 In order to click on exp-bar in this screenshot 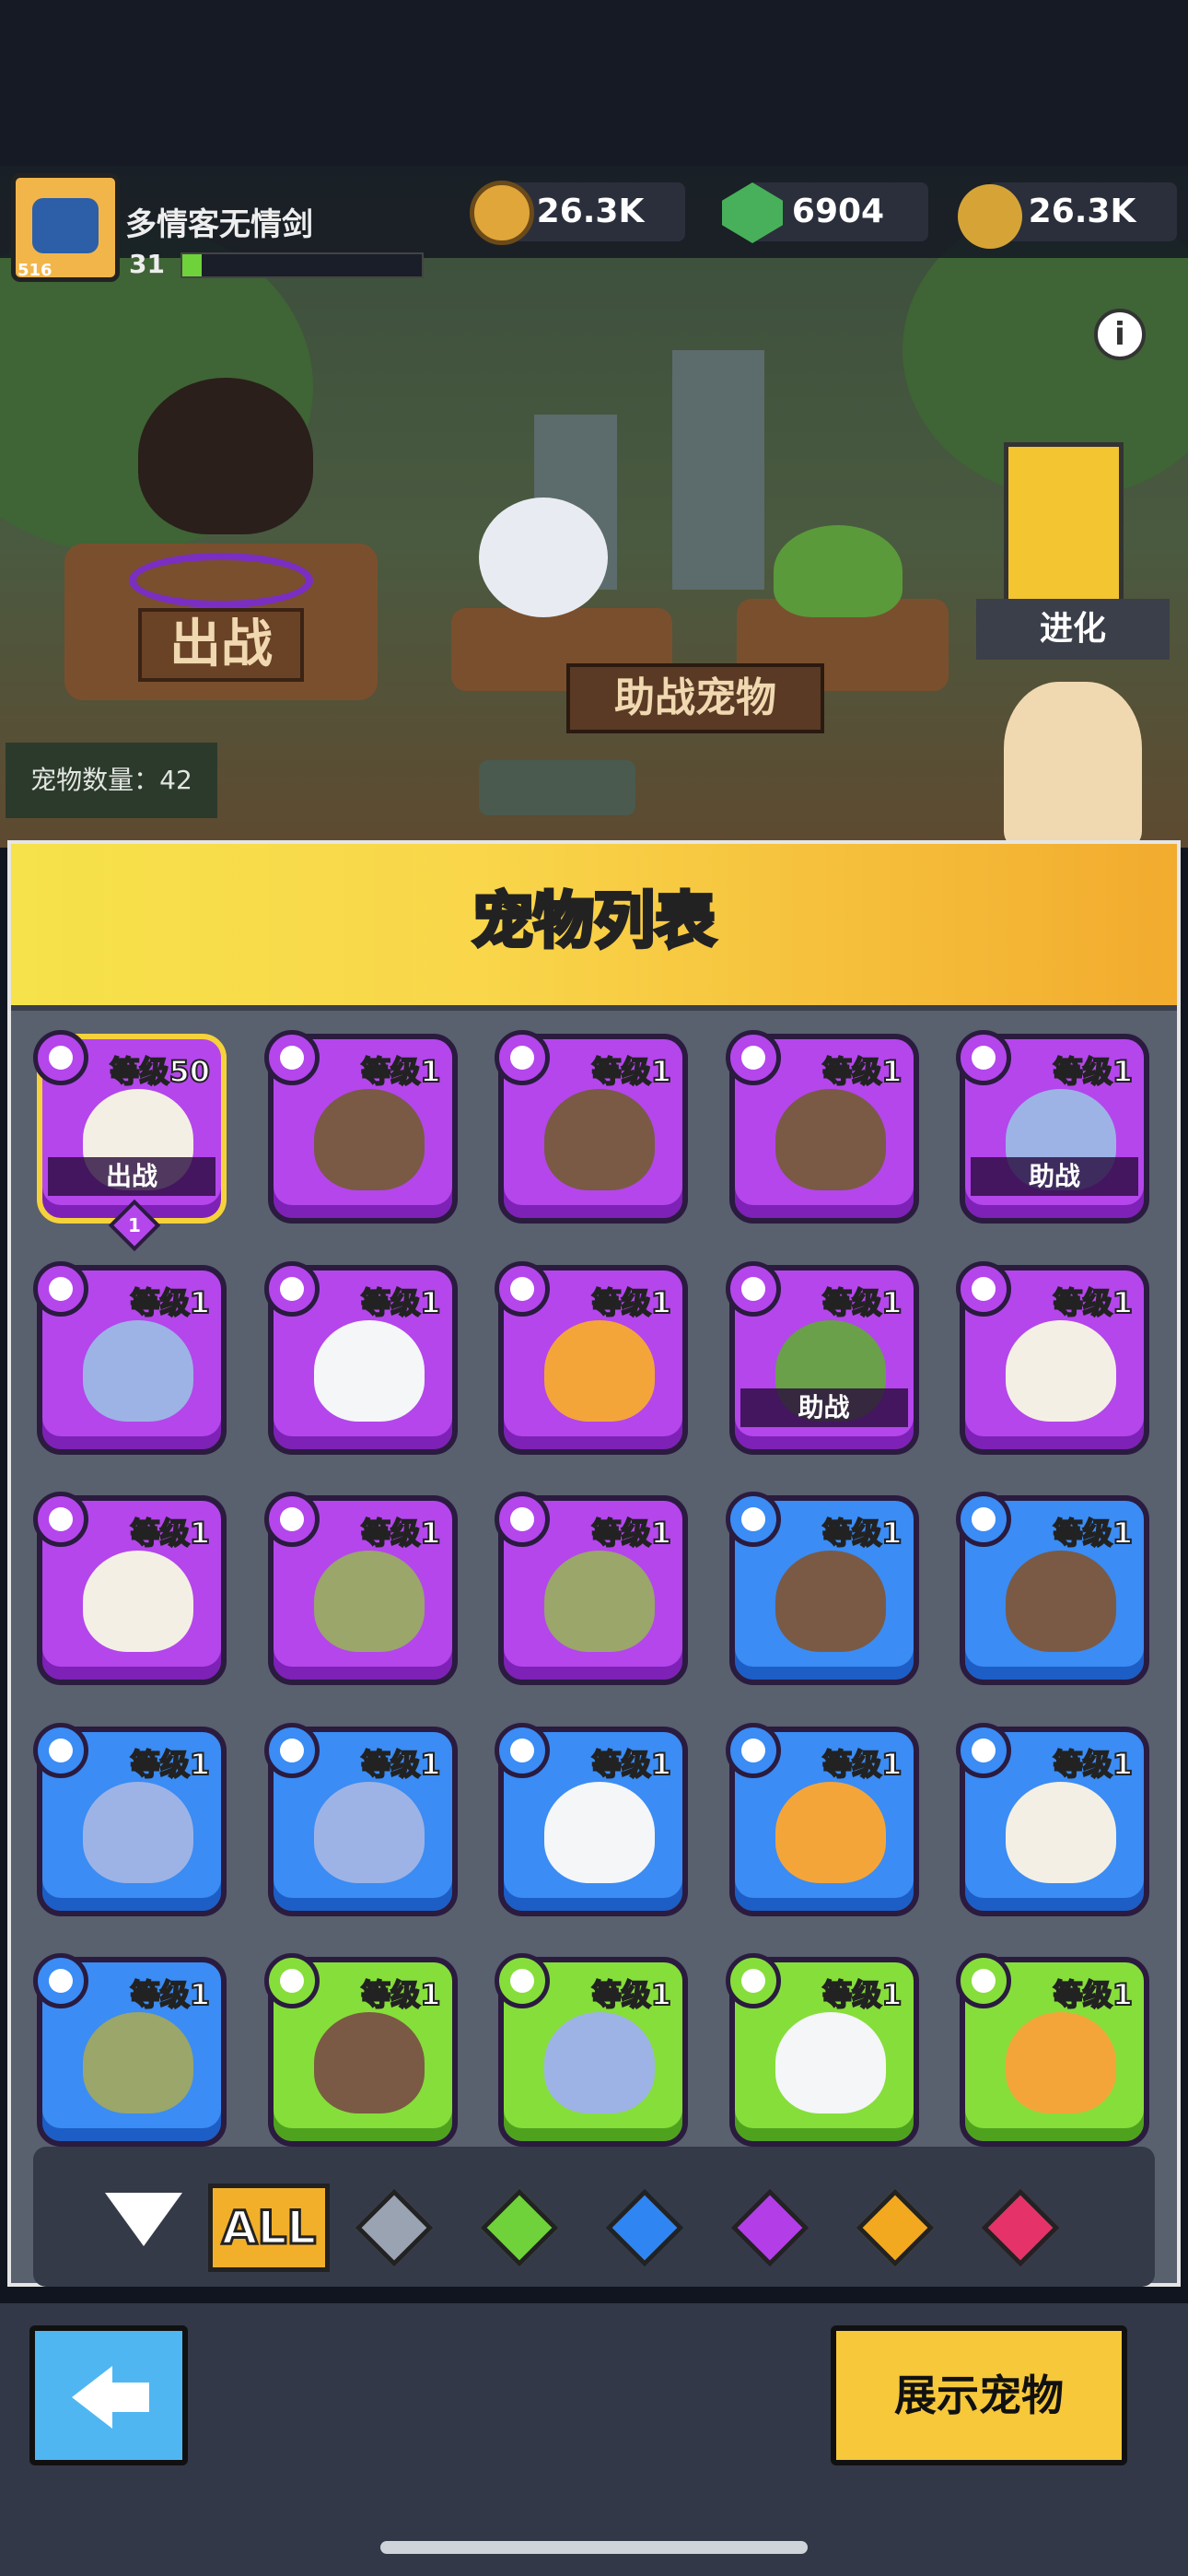, I will do `click(302, 265)`.